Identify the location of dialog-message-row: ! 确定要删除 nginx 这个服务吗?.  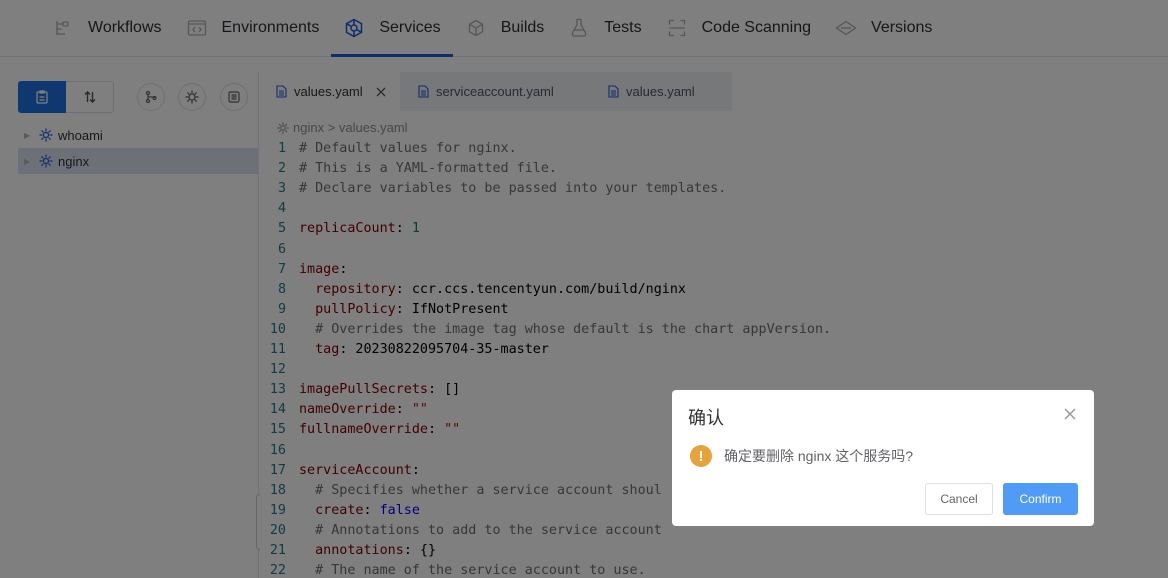
(801, 456).